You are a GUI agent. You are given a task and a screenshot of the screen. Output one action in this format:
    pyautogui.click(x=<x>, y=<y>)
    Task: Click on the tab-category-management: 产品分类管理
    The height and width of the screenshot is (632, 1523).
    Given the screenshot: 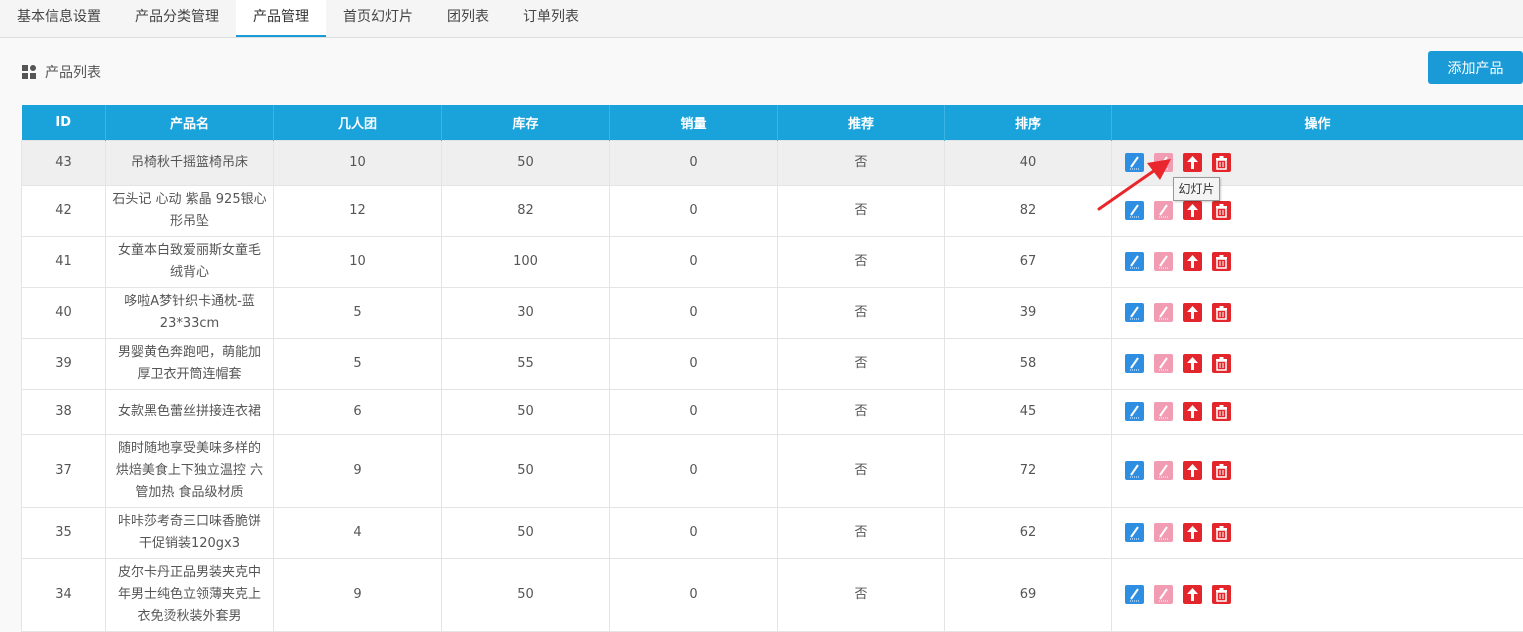 What is the action you would take?
    pyautogui.click(x=177, y=18)
    